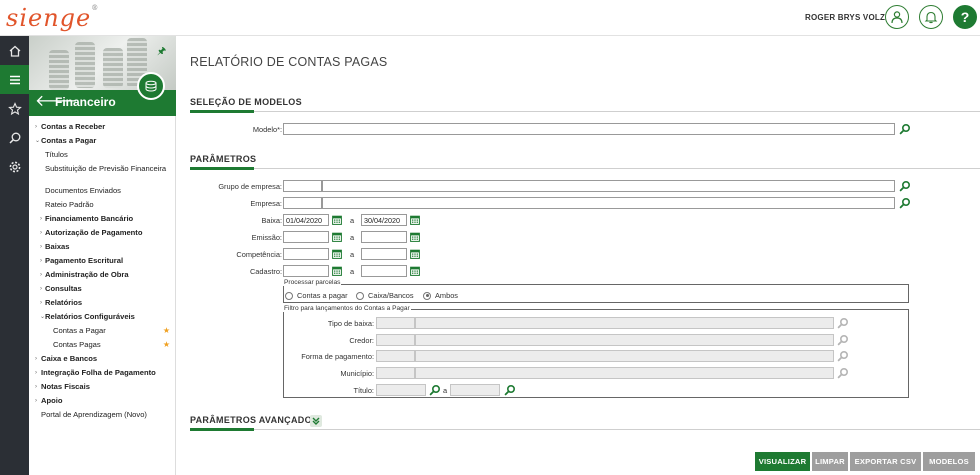 Image resolution: width=980 pixels, height=475 pixels. What do you see at coordinates (624, 340) in the screenshot?
I see `credor-name-input` at bounding box center [624, 340].